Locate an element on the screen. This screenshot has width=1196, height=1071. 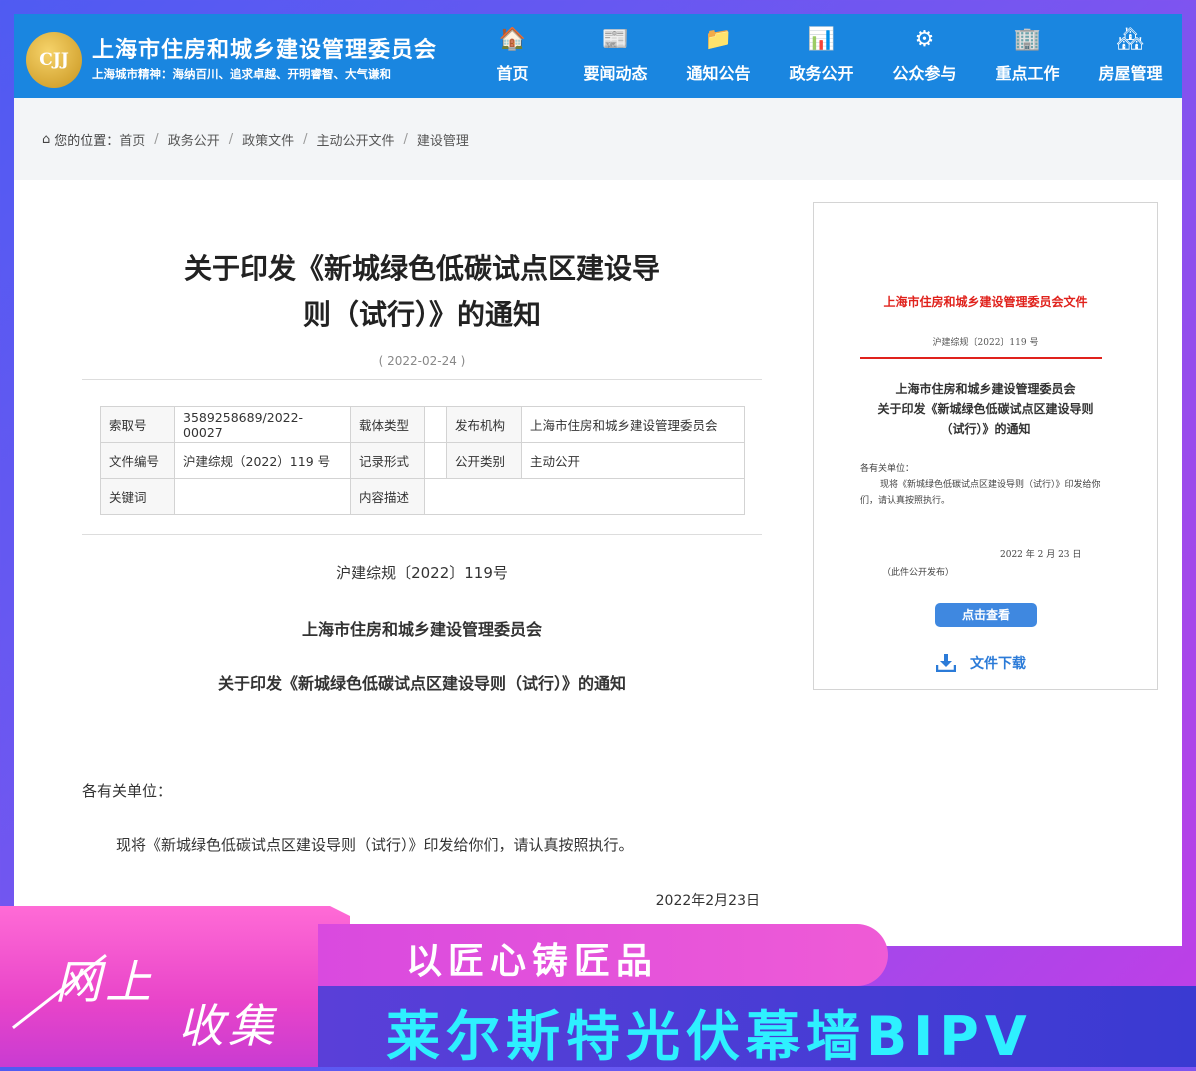
building-icon: 🏢 is located at coordinates (1027, 39).